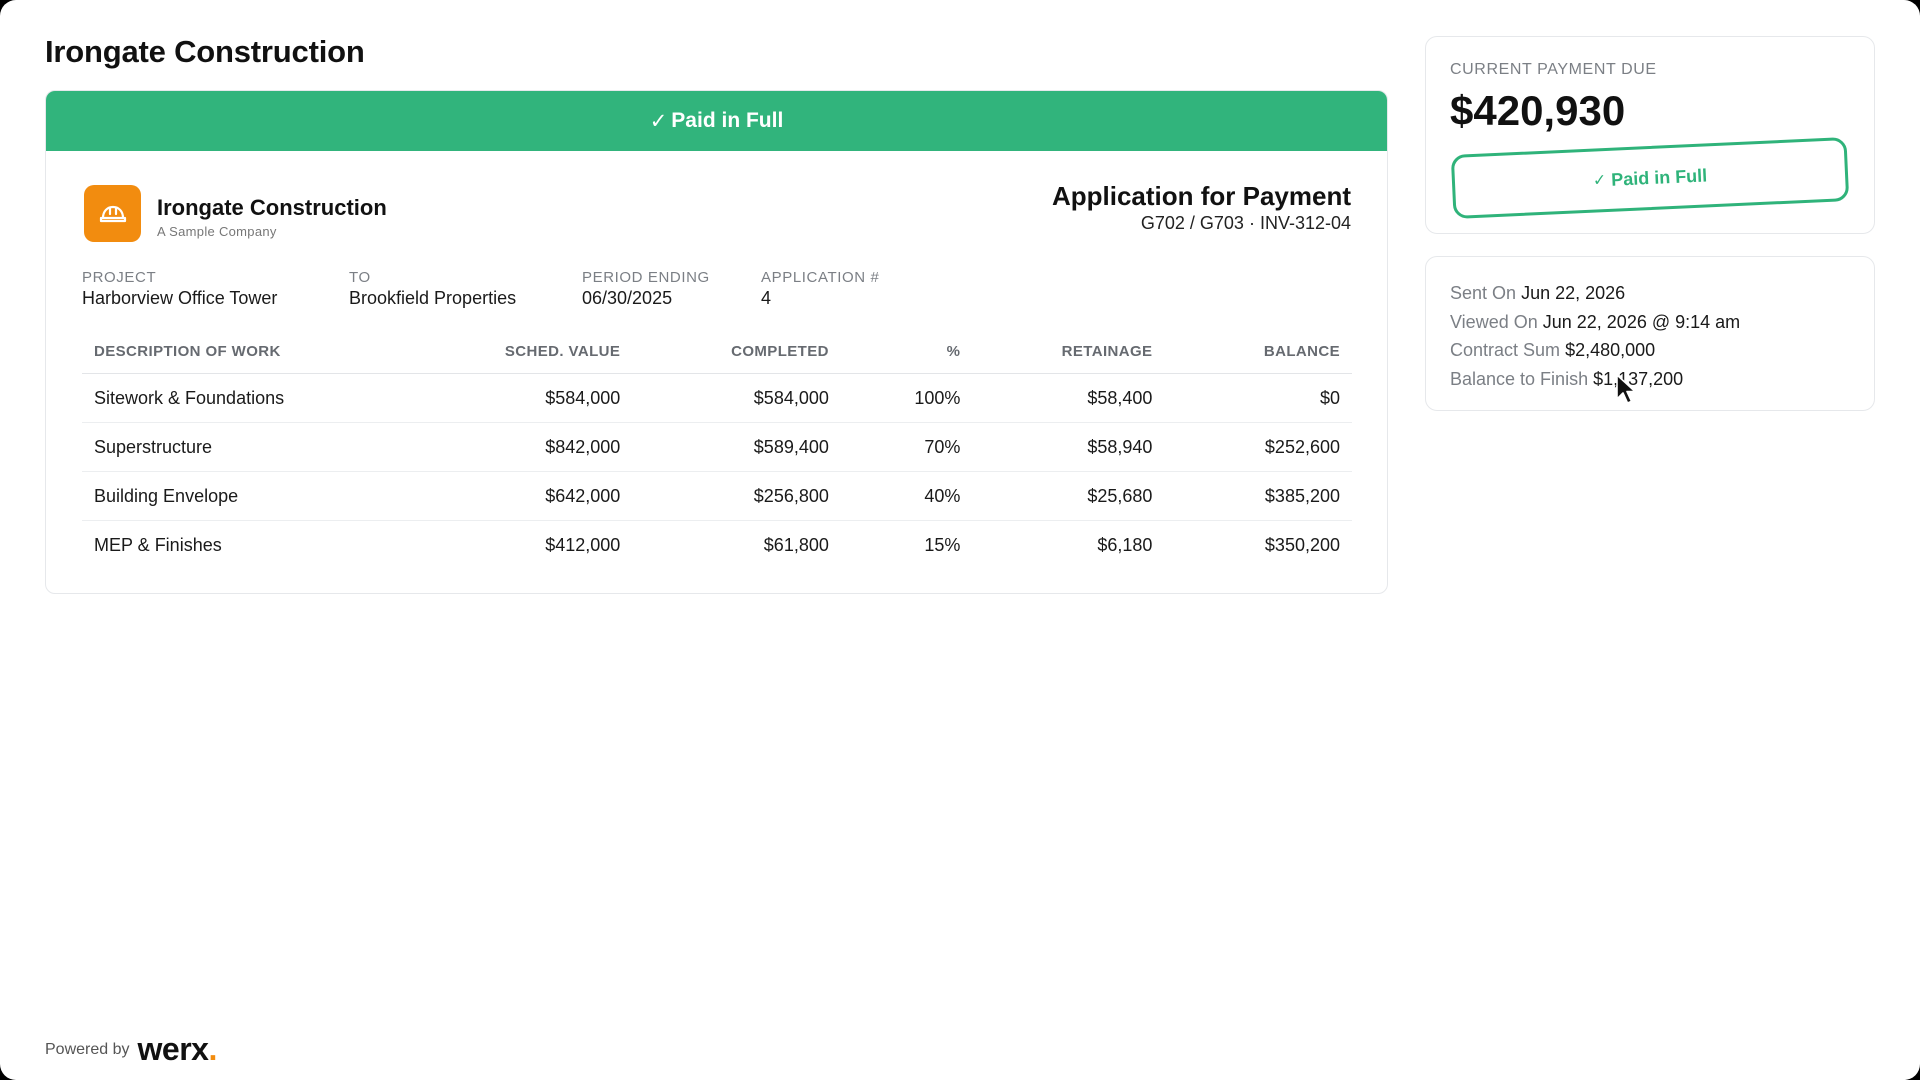 The height and width of the screenshot is (1080, 1920). I want to click on cell-retainage: $58,400, so click(1068, 398).